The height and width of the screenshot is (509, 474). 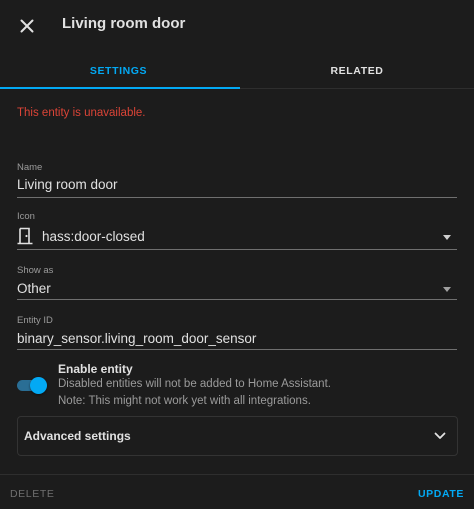 I want to click on advanced-settings-label: Advanced settings, so click(x=77, y=436).